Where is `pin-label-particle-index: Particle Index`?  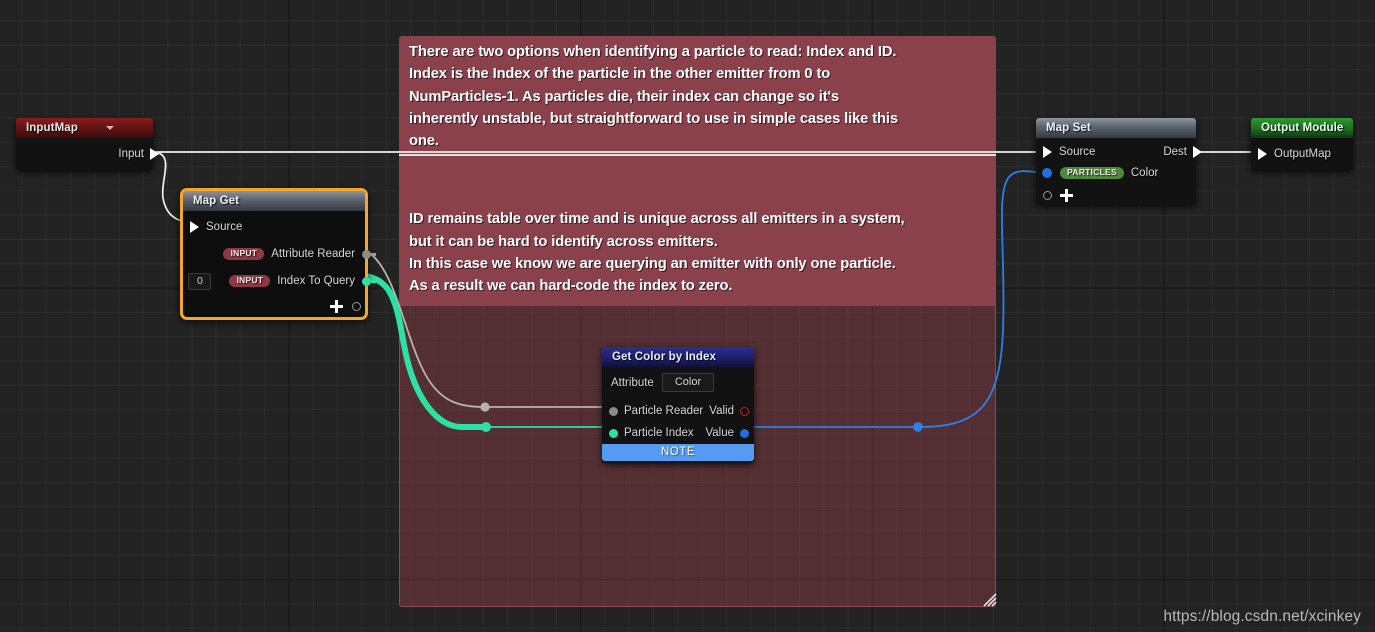
pin-label-particle-index: Particle Index is located at coordinates (659, 433).